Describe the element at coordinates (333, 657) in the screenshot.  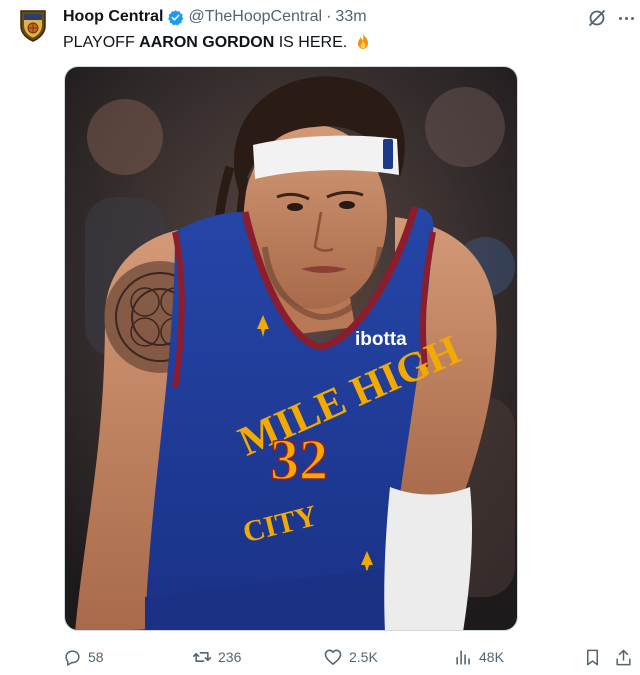
I see `heart-icon` at that location.